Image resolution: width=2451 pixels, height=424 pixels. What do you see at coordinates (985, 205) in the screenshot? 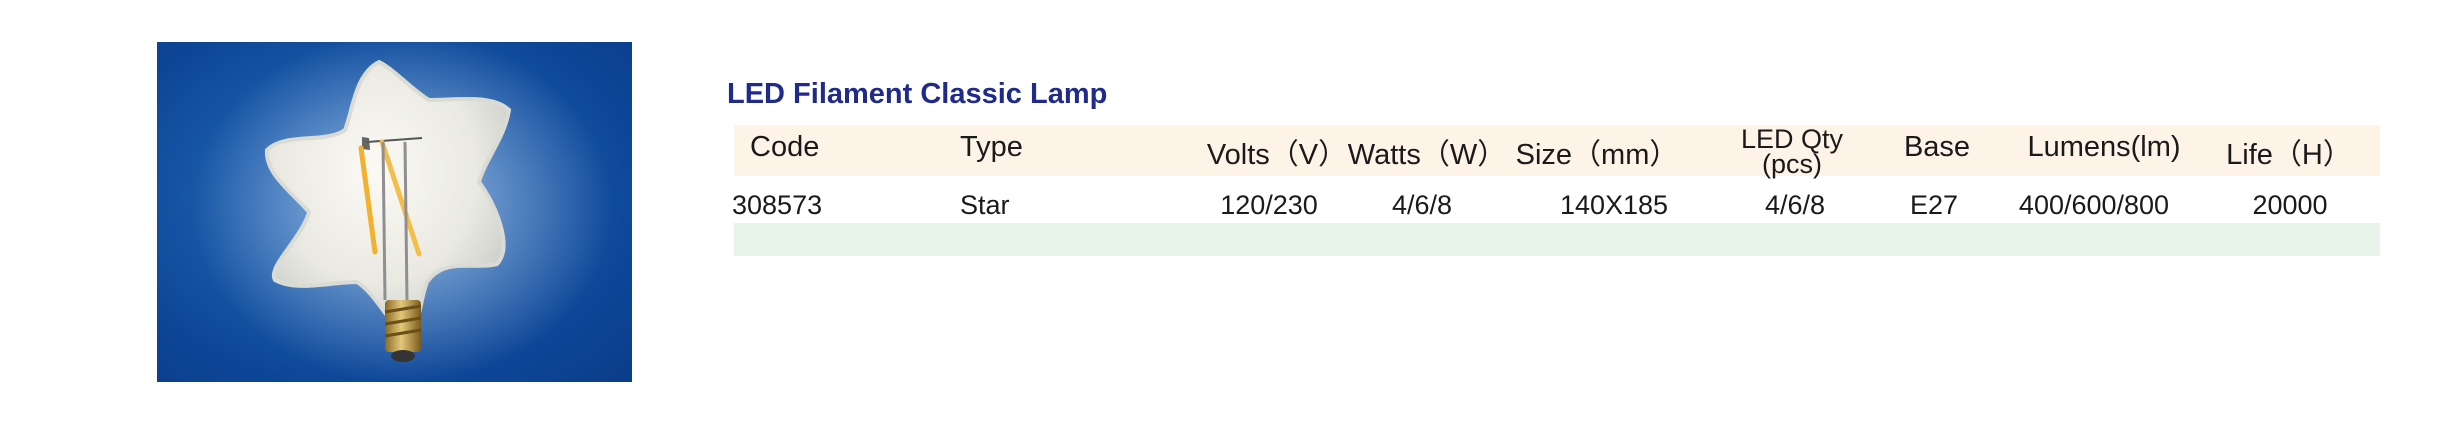
I see `cell-type: Star` at bounding box center [985, 205].